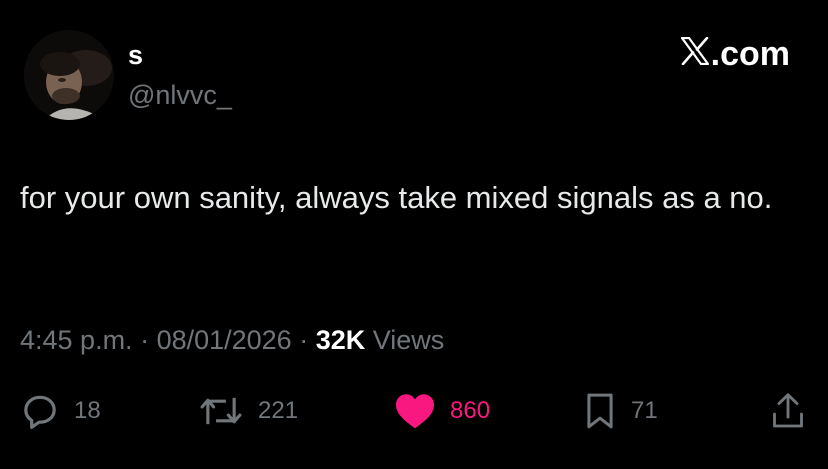 The image size is (828, 469). What do you see at coordinates (620, 411) in the screenshot?
I see `bookmark-button: 71` at bounding box center [620, 411].